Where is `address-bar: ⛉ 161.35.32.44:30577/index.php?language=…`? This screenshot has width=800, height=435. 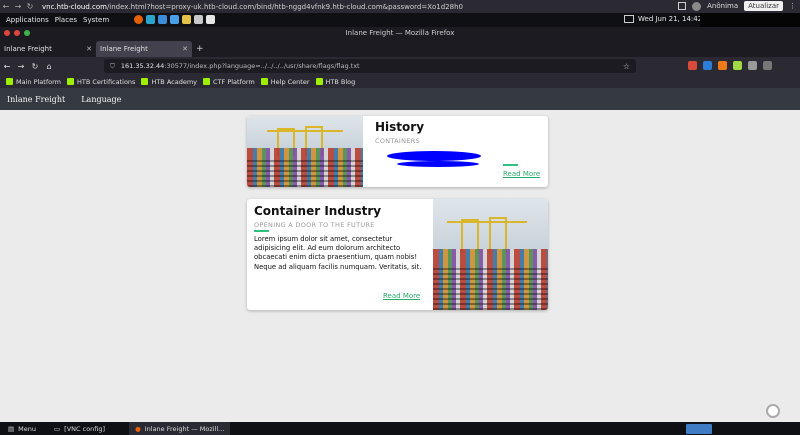 address-bar: ⛉ 161.35.32.44:30577/index.php?language=… is located at coordinates (370, 66).